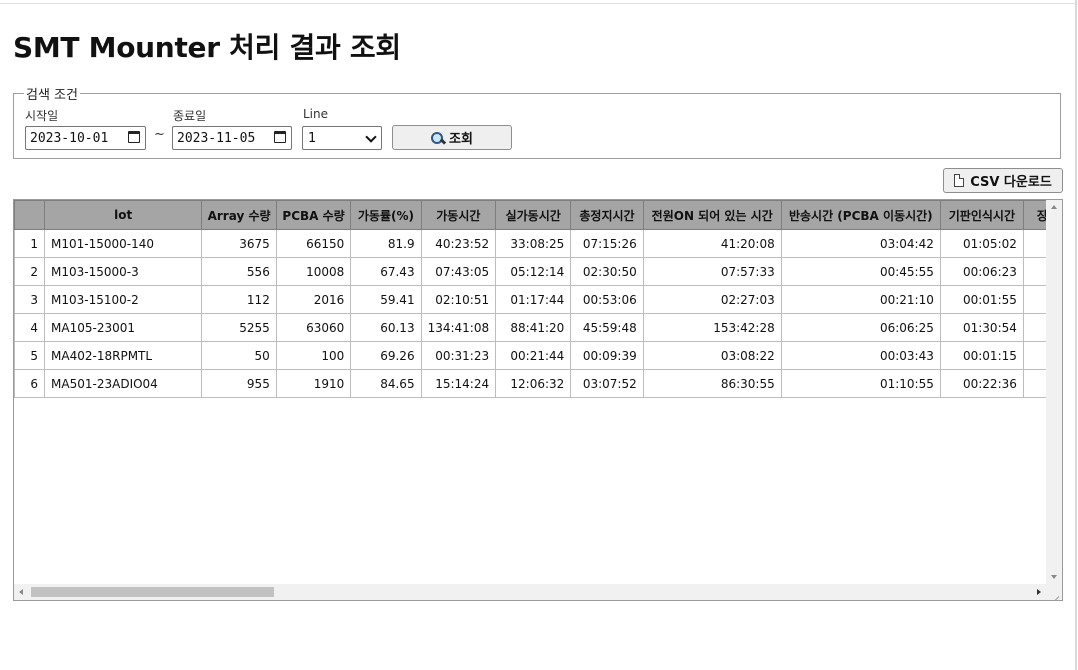 The image size is (1078, 670). Describe the element at coordinates (533, 355) in the screenshot. I see `cell-actual-run-time: 00:21:44` at that location.